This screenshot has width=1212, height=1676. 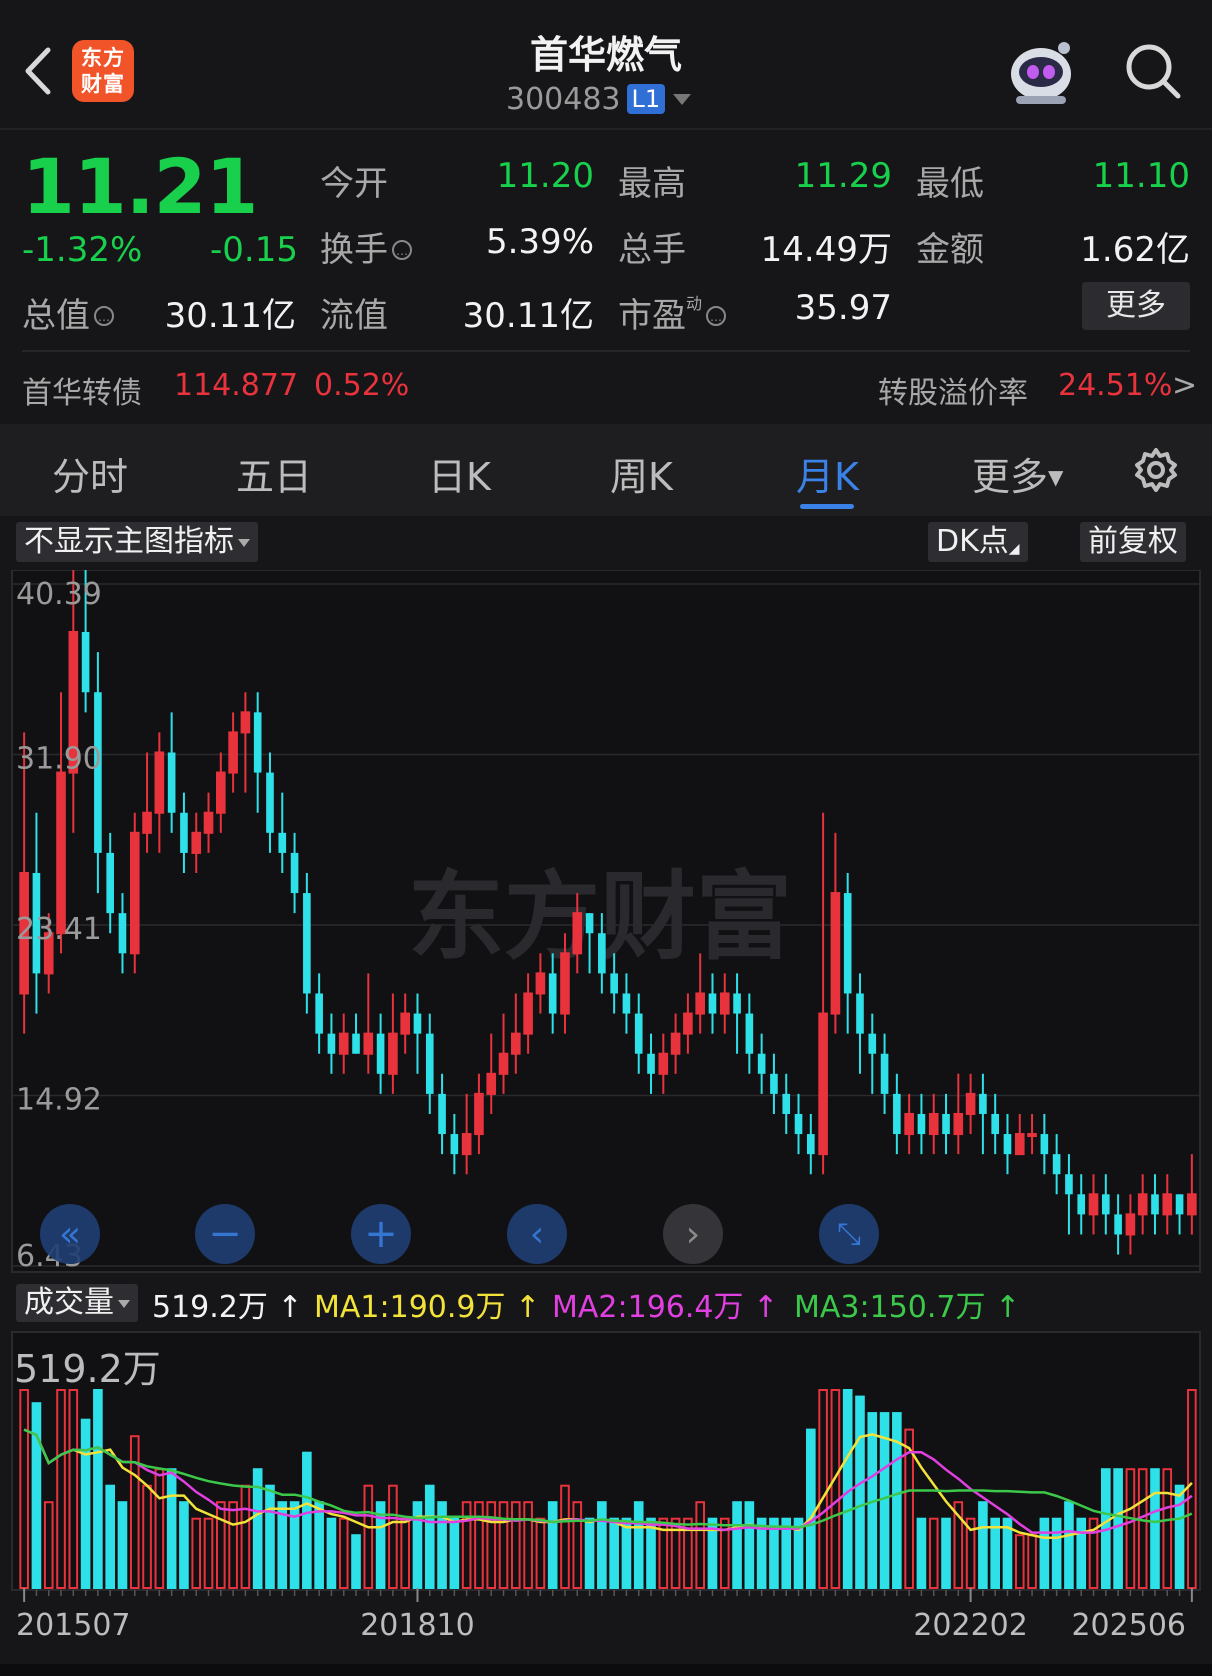 I want to click on volume-ma1: MA1:190.9万 ↑, so click(x=427, y=1307).